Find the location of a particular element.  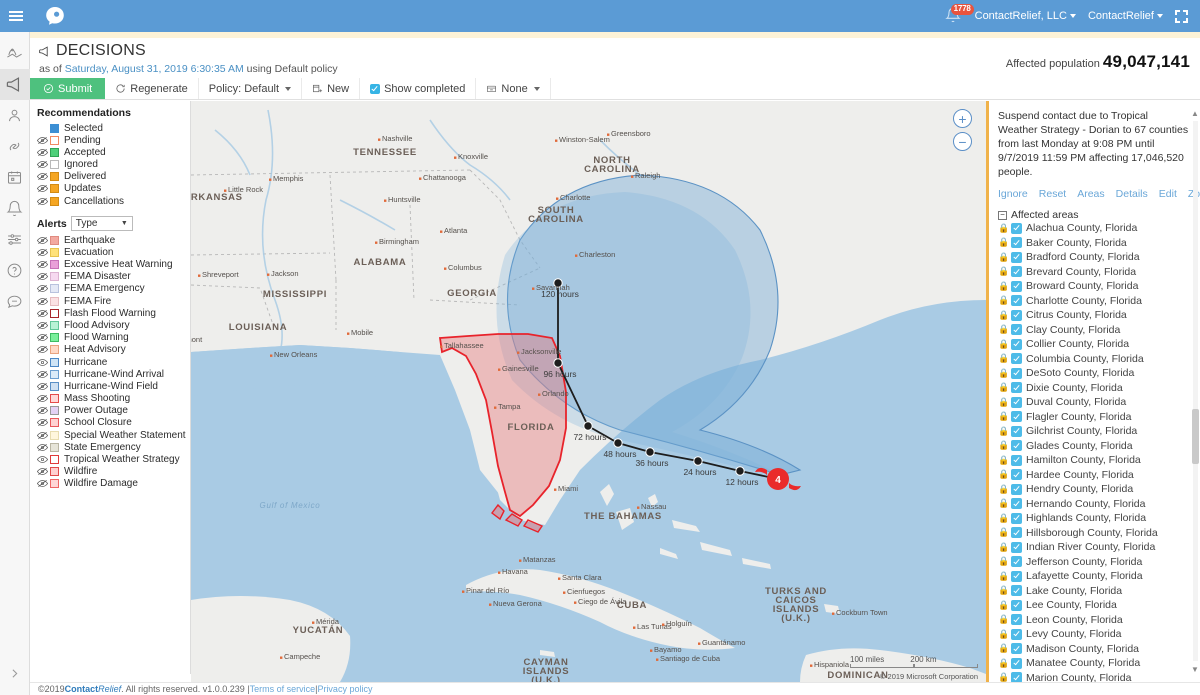

county-row: 🔒 Indian River County, Florida is located at coordinates (1094, 547).